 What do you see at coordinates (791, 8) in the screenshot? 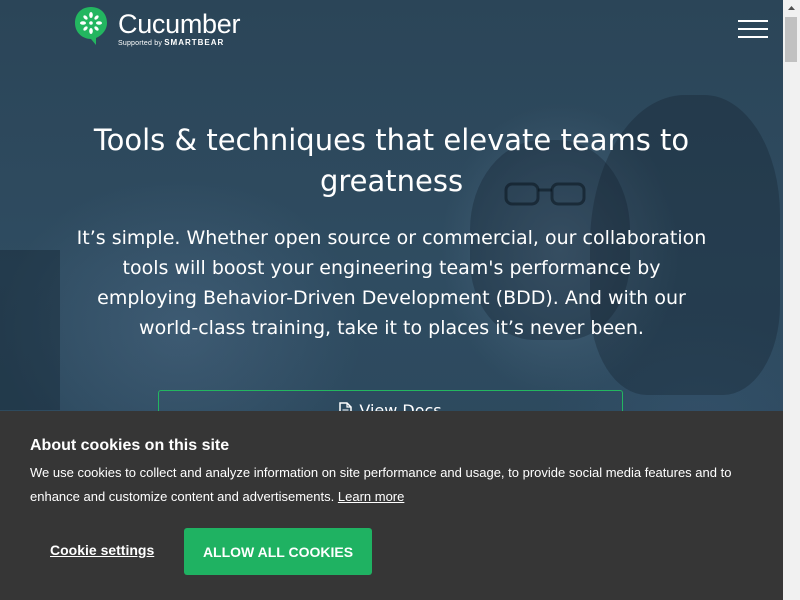
I see `scroll-up-arrow-icon` at bounding box center [791, 8].